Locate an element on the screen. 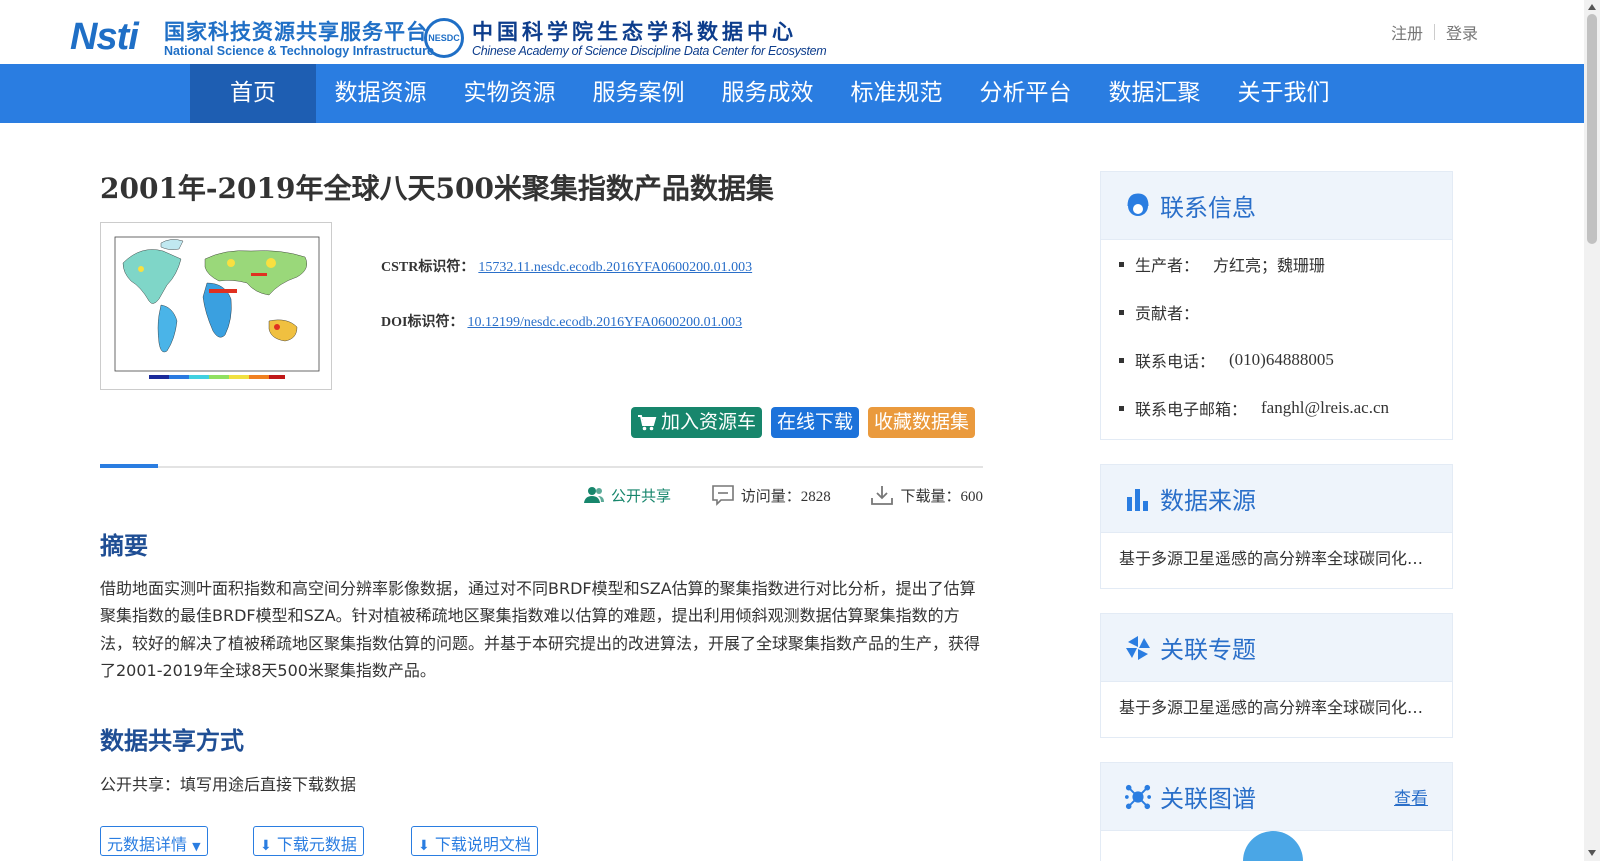 The width and height of the screenshot is (1600, 861). add-to-cart-button: 加入资源车 is located at coordinates (697, 422).